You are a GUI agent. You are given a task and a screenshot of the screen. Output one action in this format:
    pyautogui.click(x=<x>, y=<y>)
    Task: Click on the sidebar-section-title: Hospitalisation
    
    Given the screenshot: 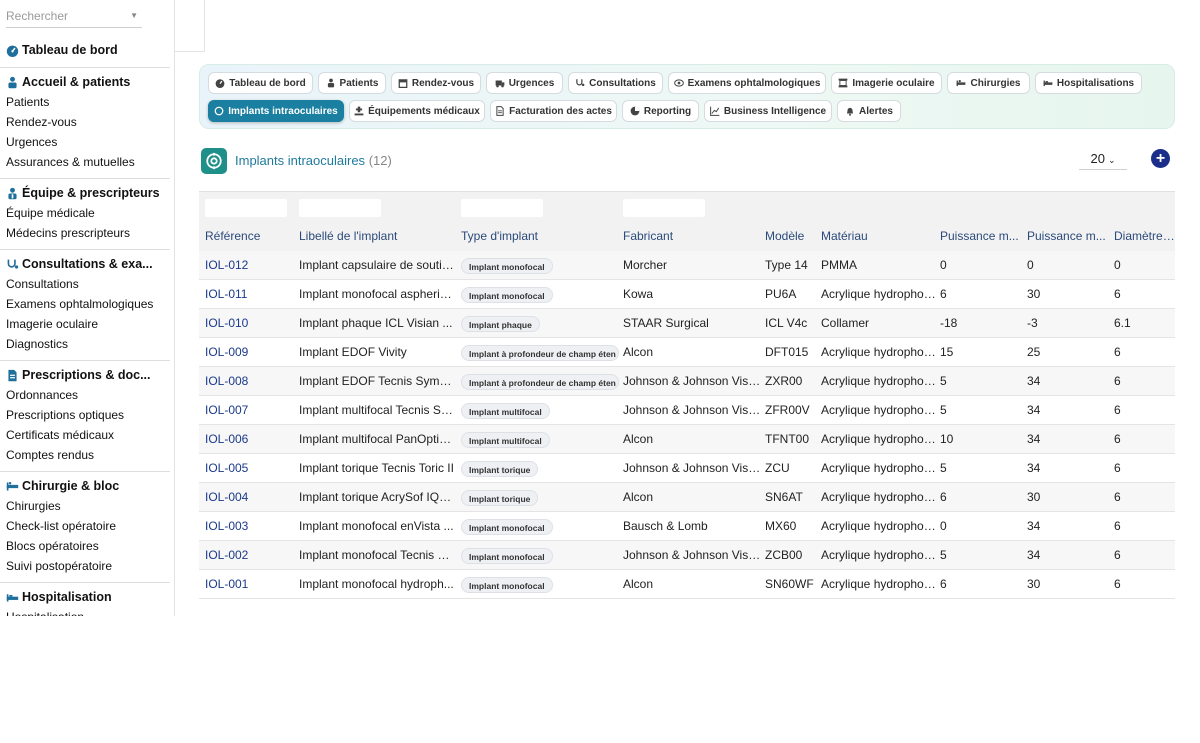 What is the action you would take?
    pyautogui.click(x=85, y=597)
    